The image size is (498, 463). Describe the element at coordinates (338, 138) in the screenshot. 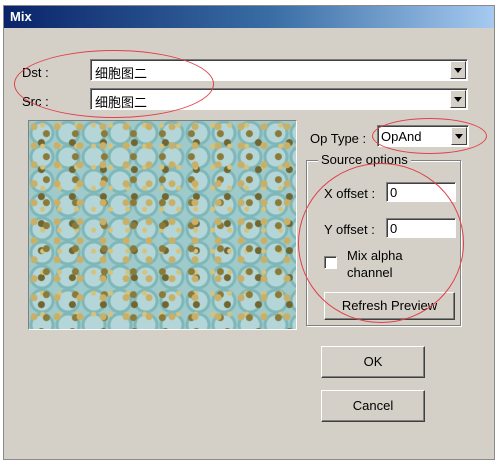

I see `op-type-label: Op Type :` at that location.